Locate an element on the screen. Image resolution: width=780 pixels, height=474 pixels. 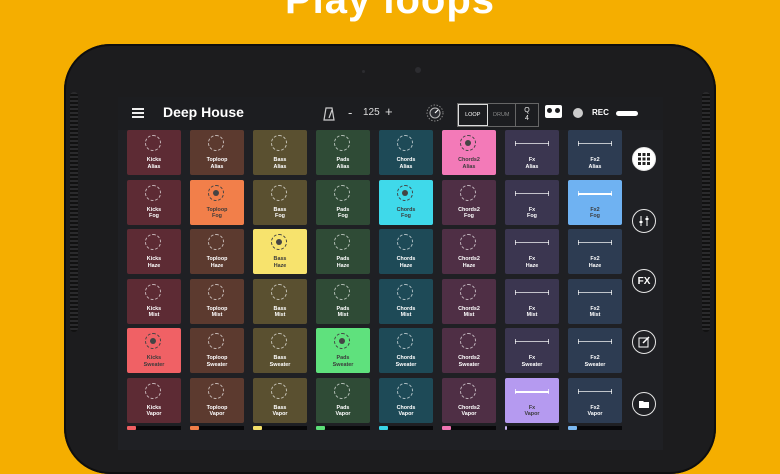
pad-toploop-mist: Toploop Mist is located at coordinates (217, 301).